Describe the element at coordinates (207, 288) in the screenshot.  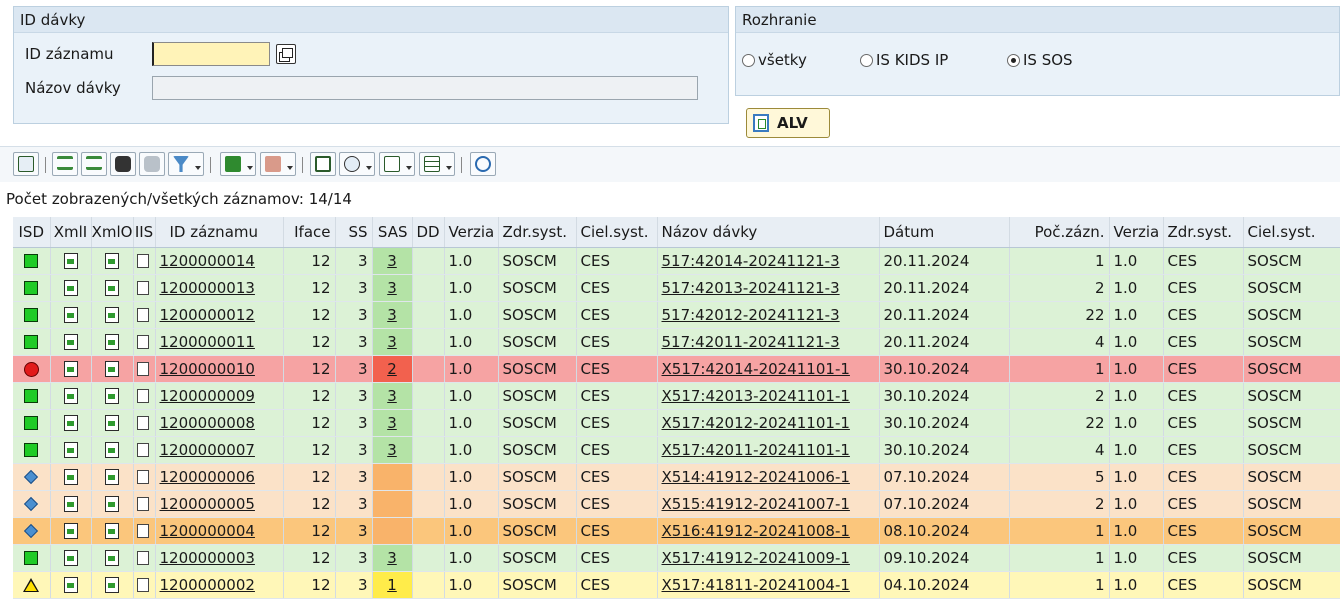
I see `record-id-link: 1200000013` at that location.